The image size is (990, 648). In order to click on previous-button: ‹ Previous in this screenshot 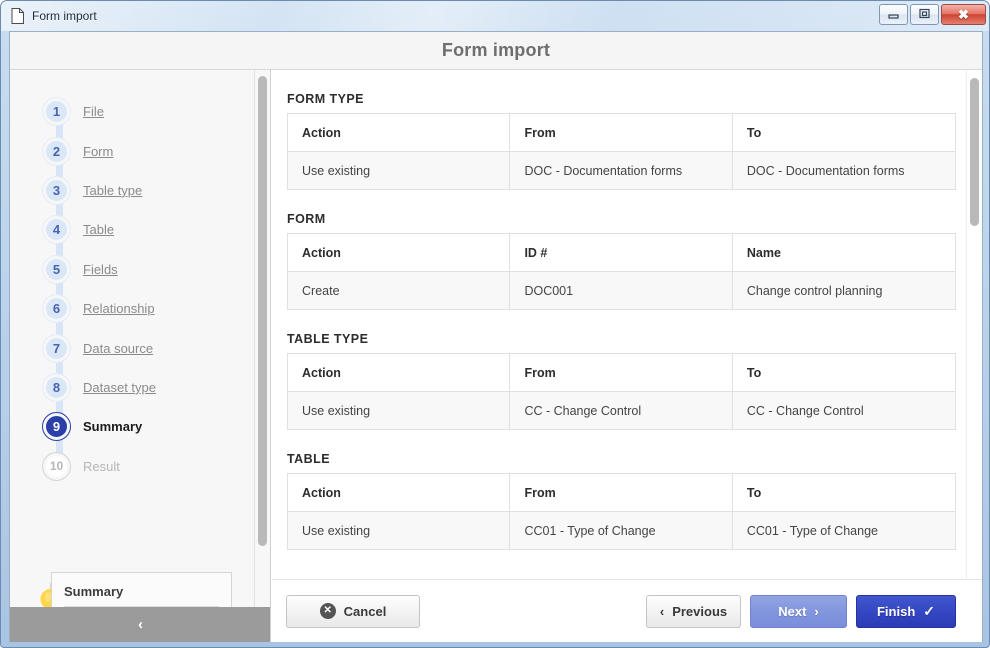, I will do `click(693, 611)`.